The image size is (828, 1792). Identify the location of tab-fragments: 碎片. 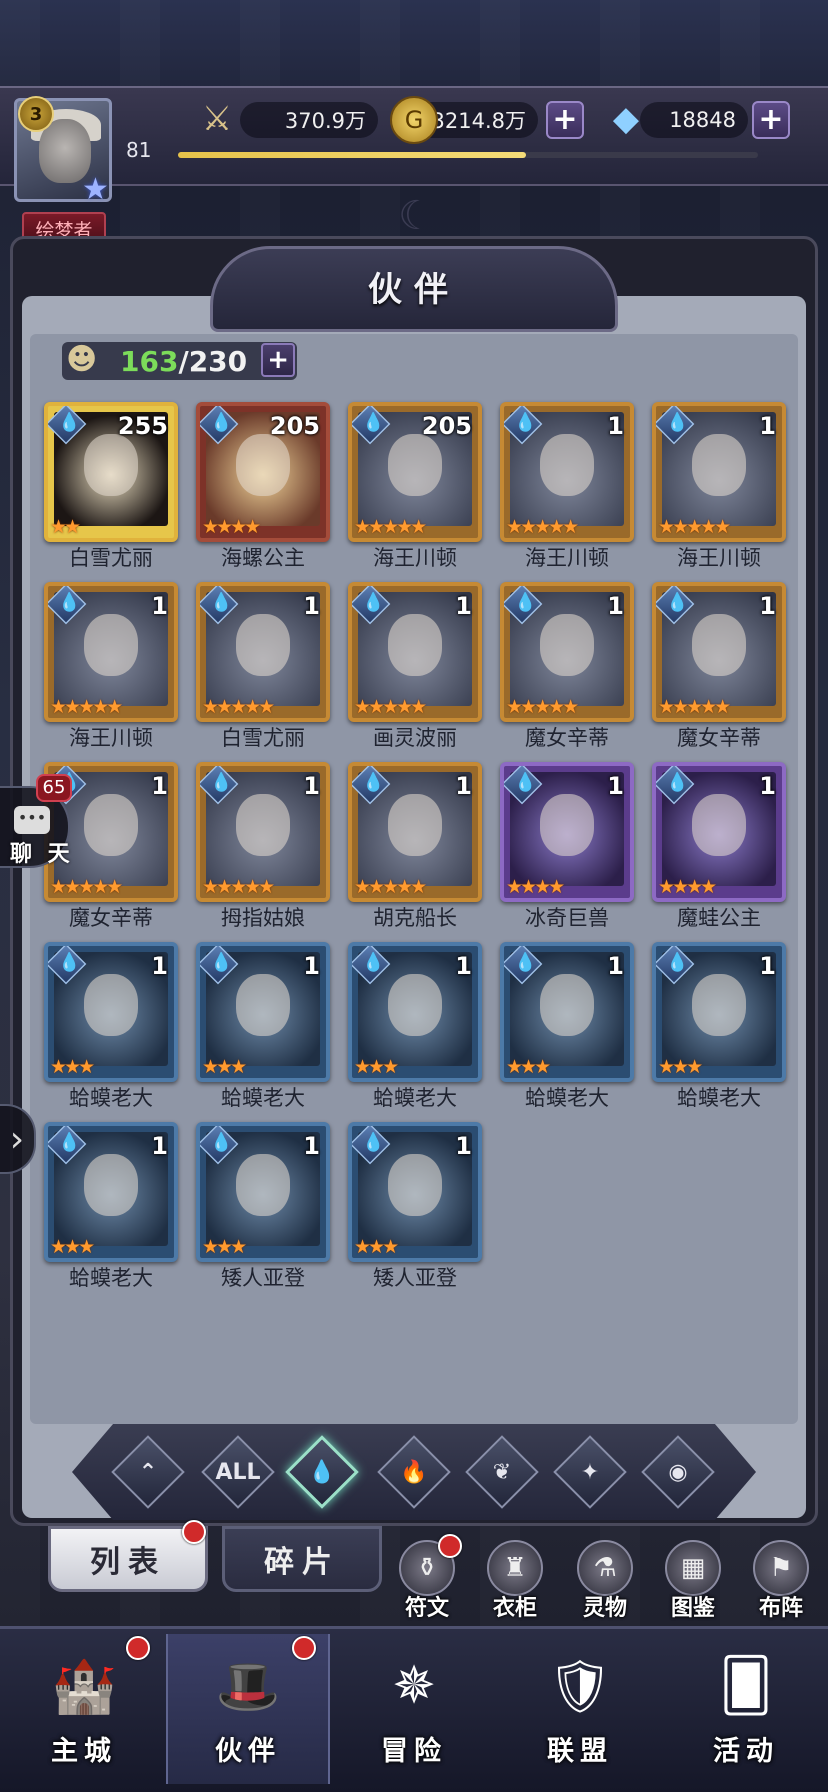
(302, 1559).